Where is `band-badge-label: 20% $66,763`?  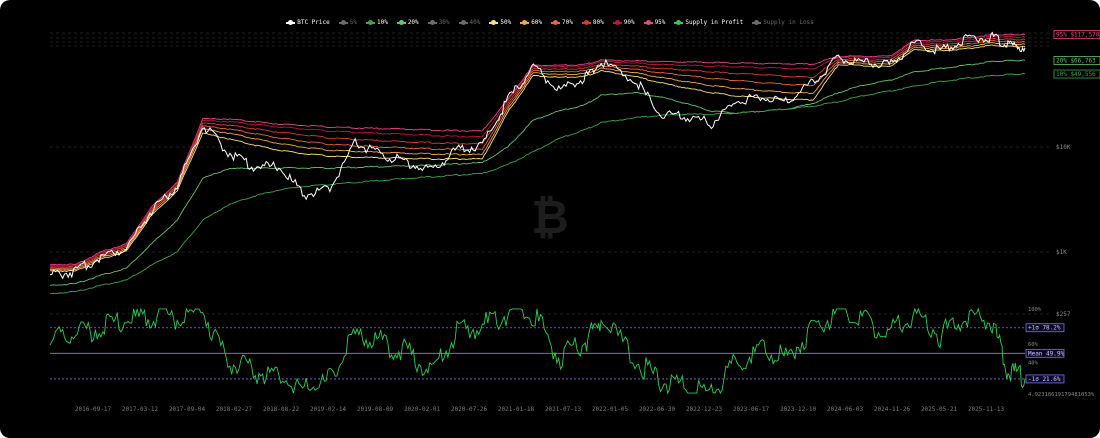 band-badge-label: 20% $66,763 is located at coordinates (1076, 60).